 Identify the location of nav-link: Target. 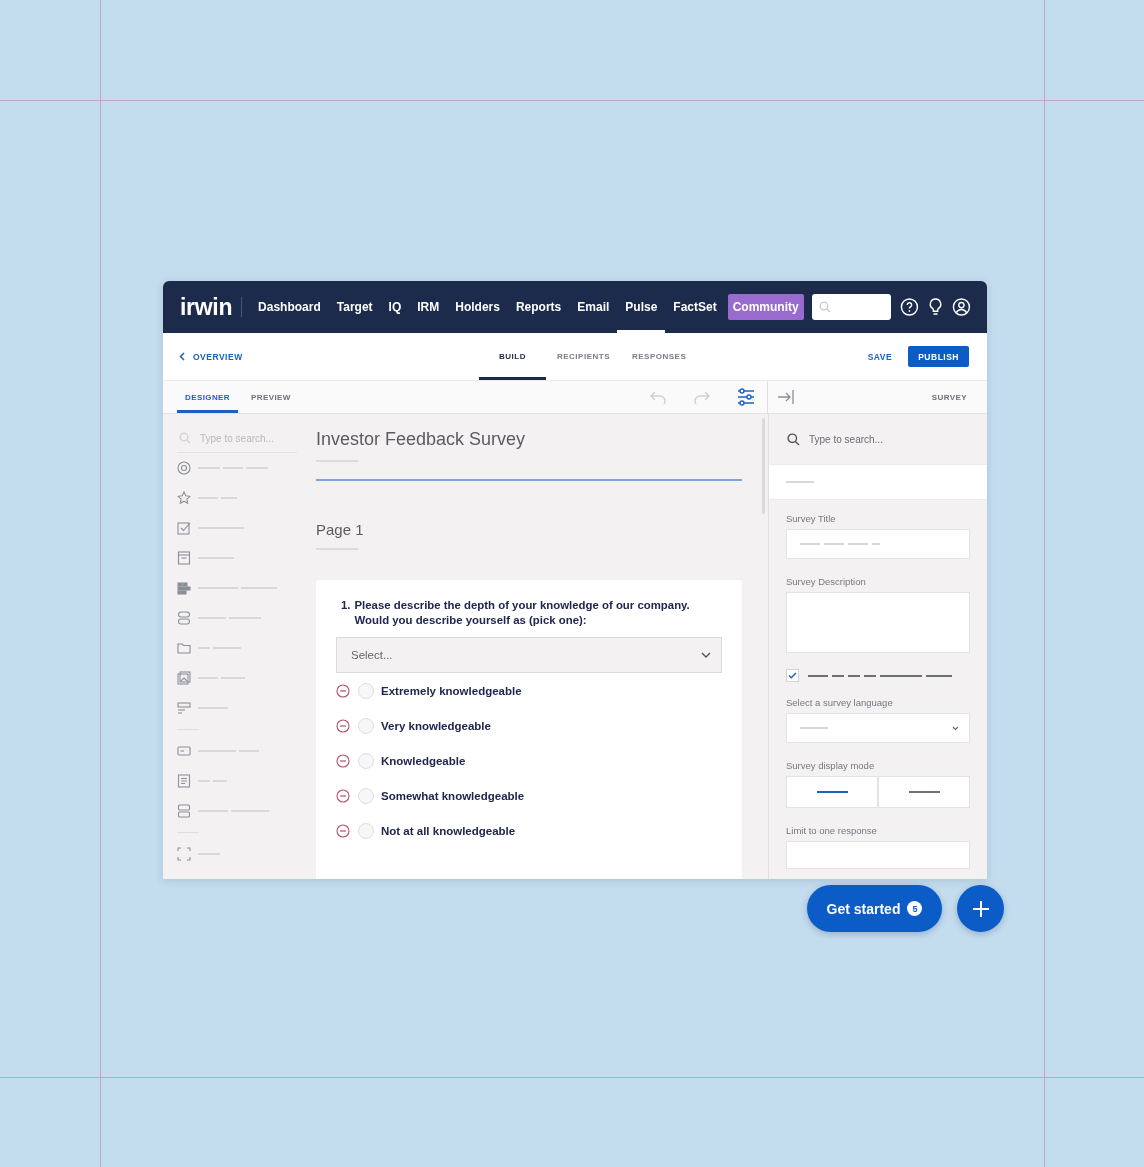
(354, 307).